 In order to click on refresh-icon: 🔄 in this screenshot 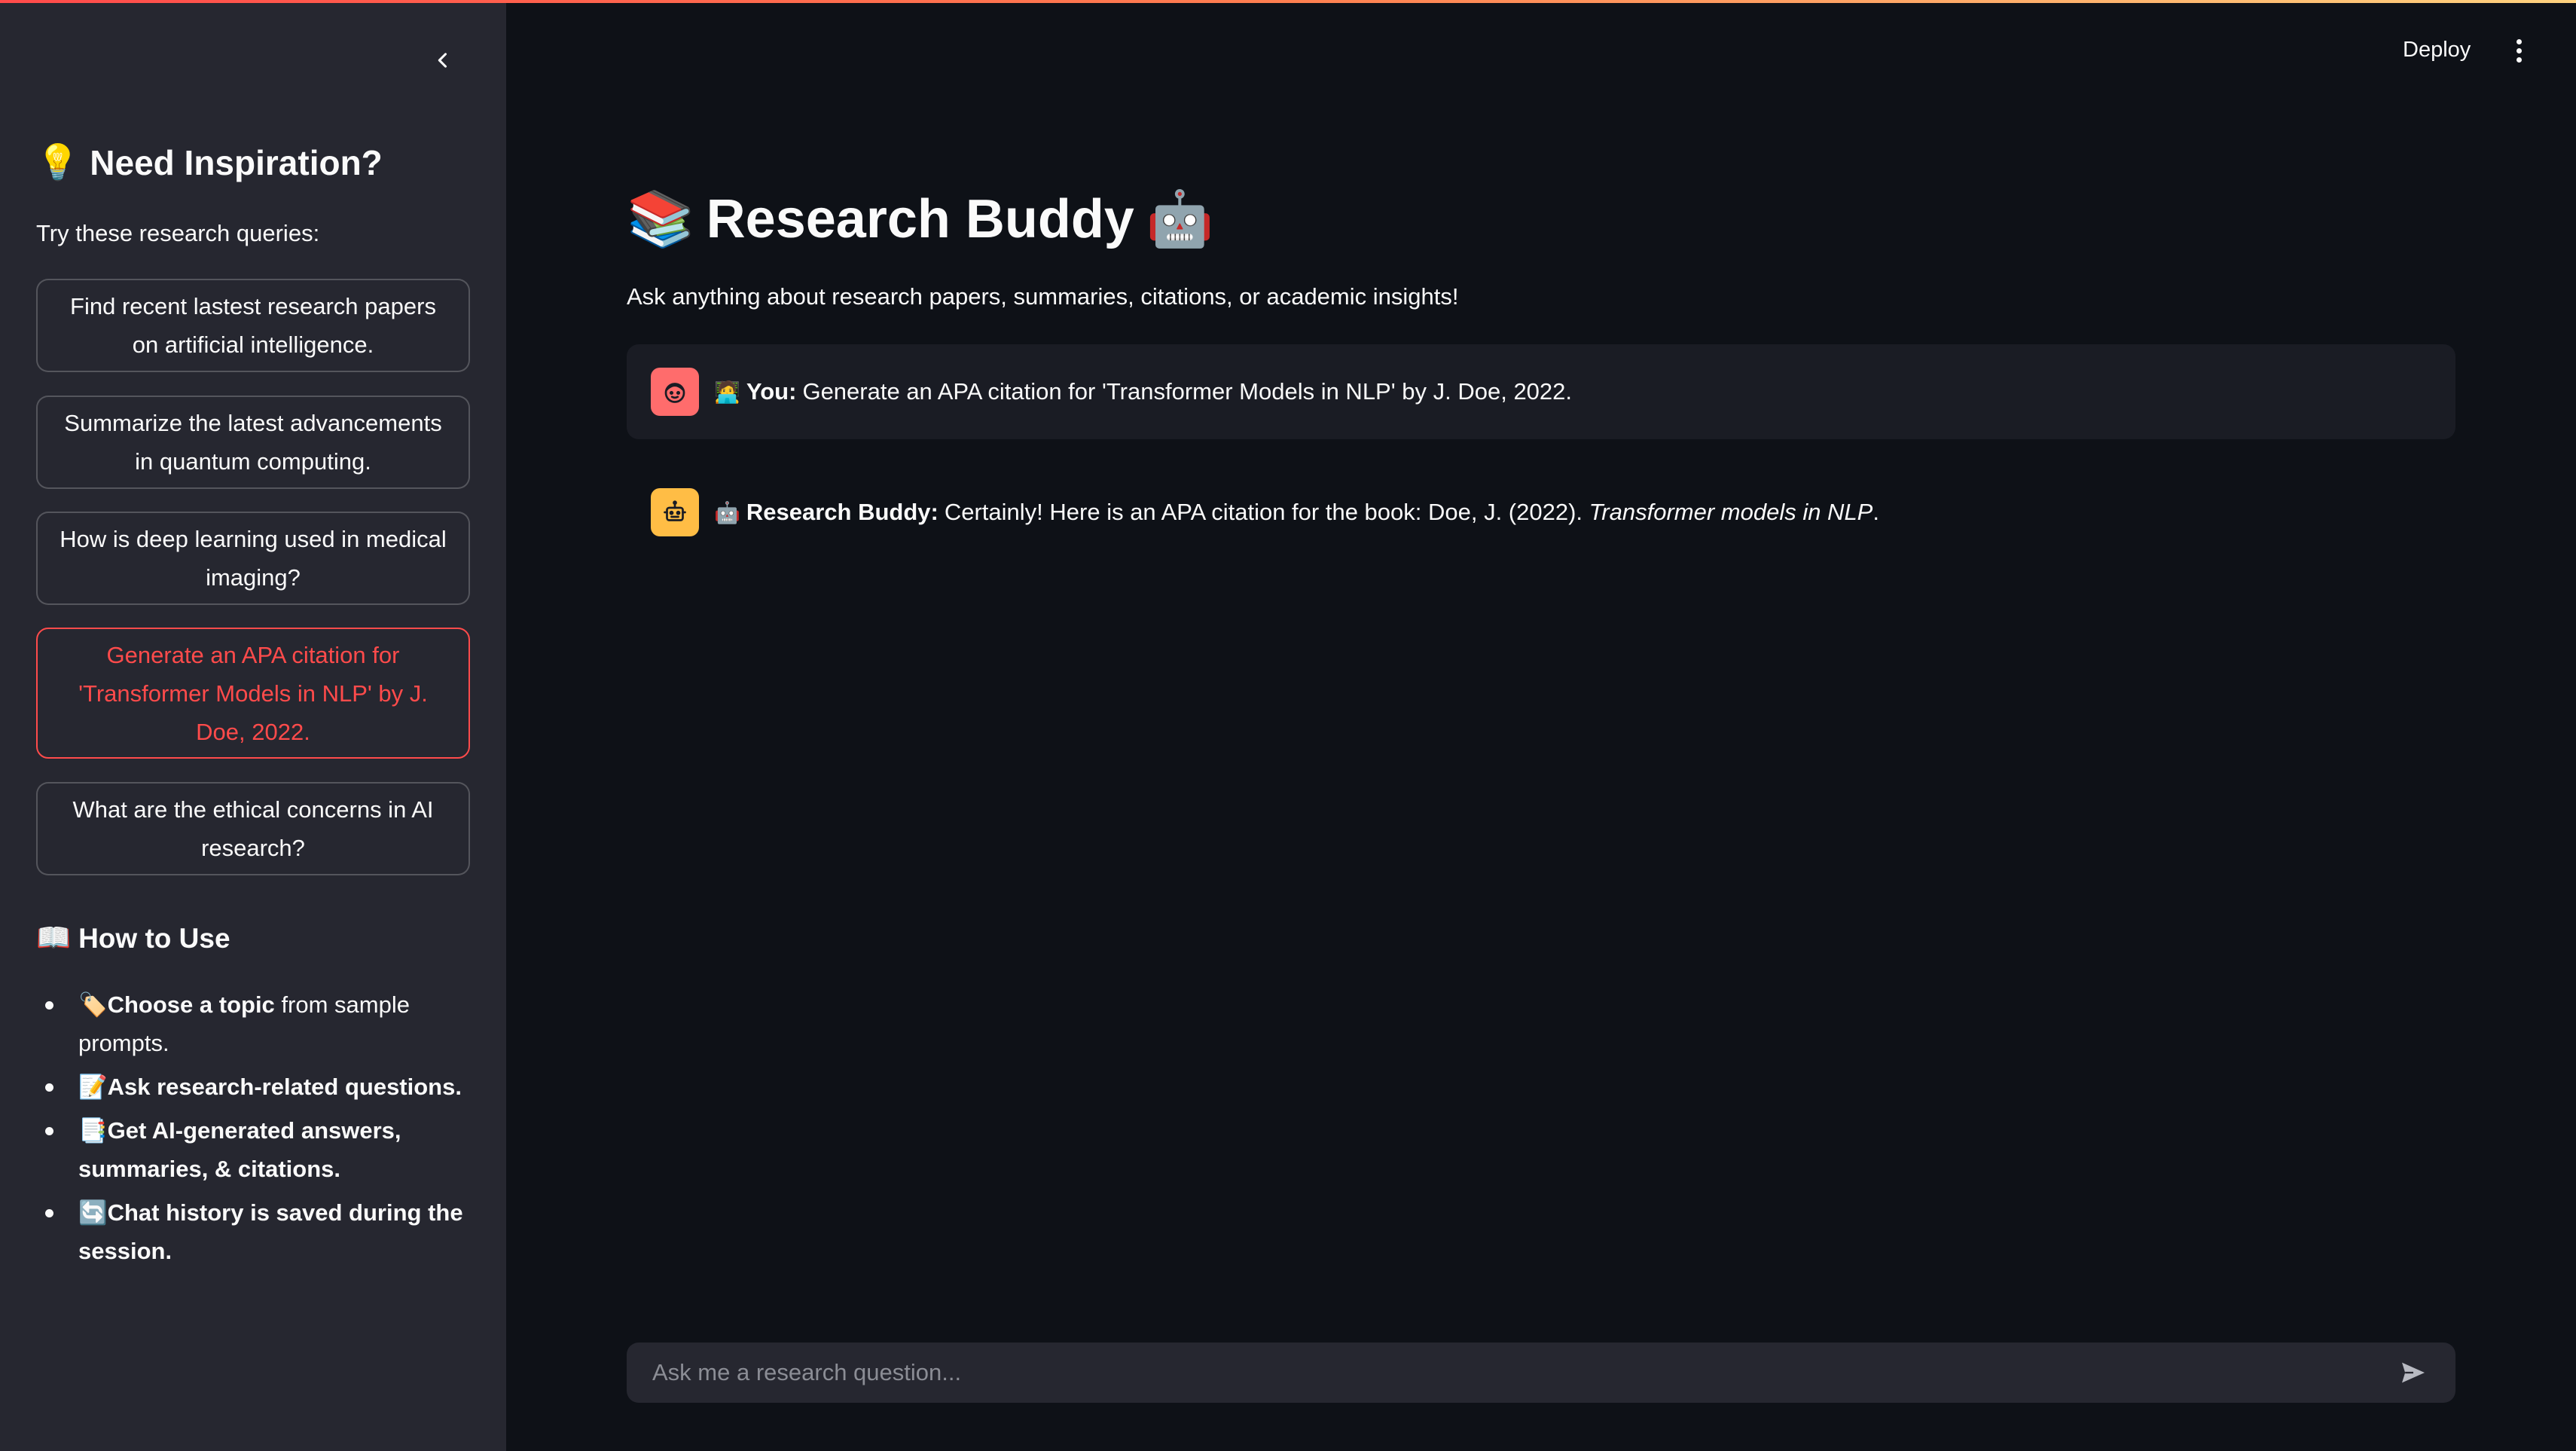, I will do `click(93, 1212)`.